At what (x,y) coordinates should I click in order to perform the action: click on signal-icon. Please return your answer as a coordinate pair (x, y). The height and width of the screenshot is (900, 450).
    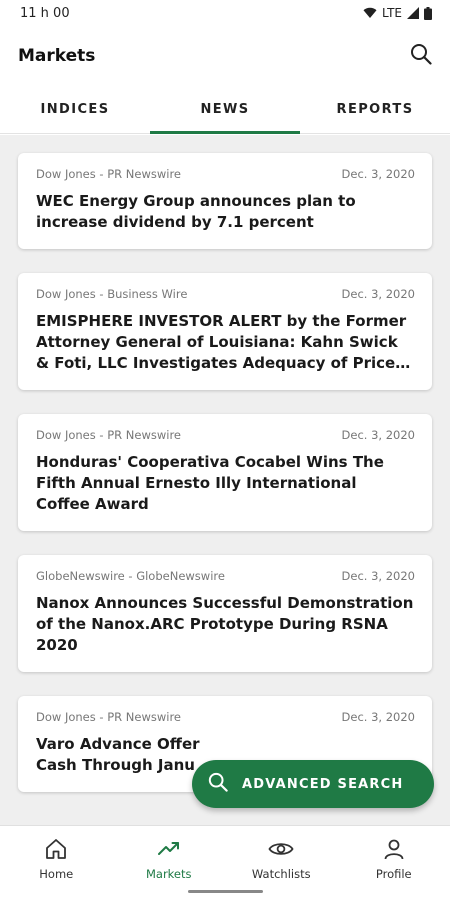
    Looking at the image, I should click on (413, 13).